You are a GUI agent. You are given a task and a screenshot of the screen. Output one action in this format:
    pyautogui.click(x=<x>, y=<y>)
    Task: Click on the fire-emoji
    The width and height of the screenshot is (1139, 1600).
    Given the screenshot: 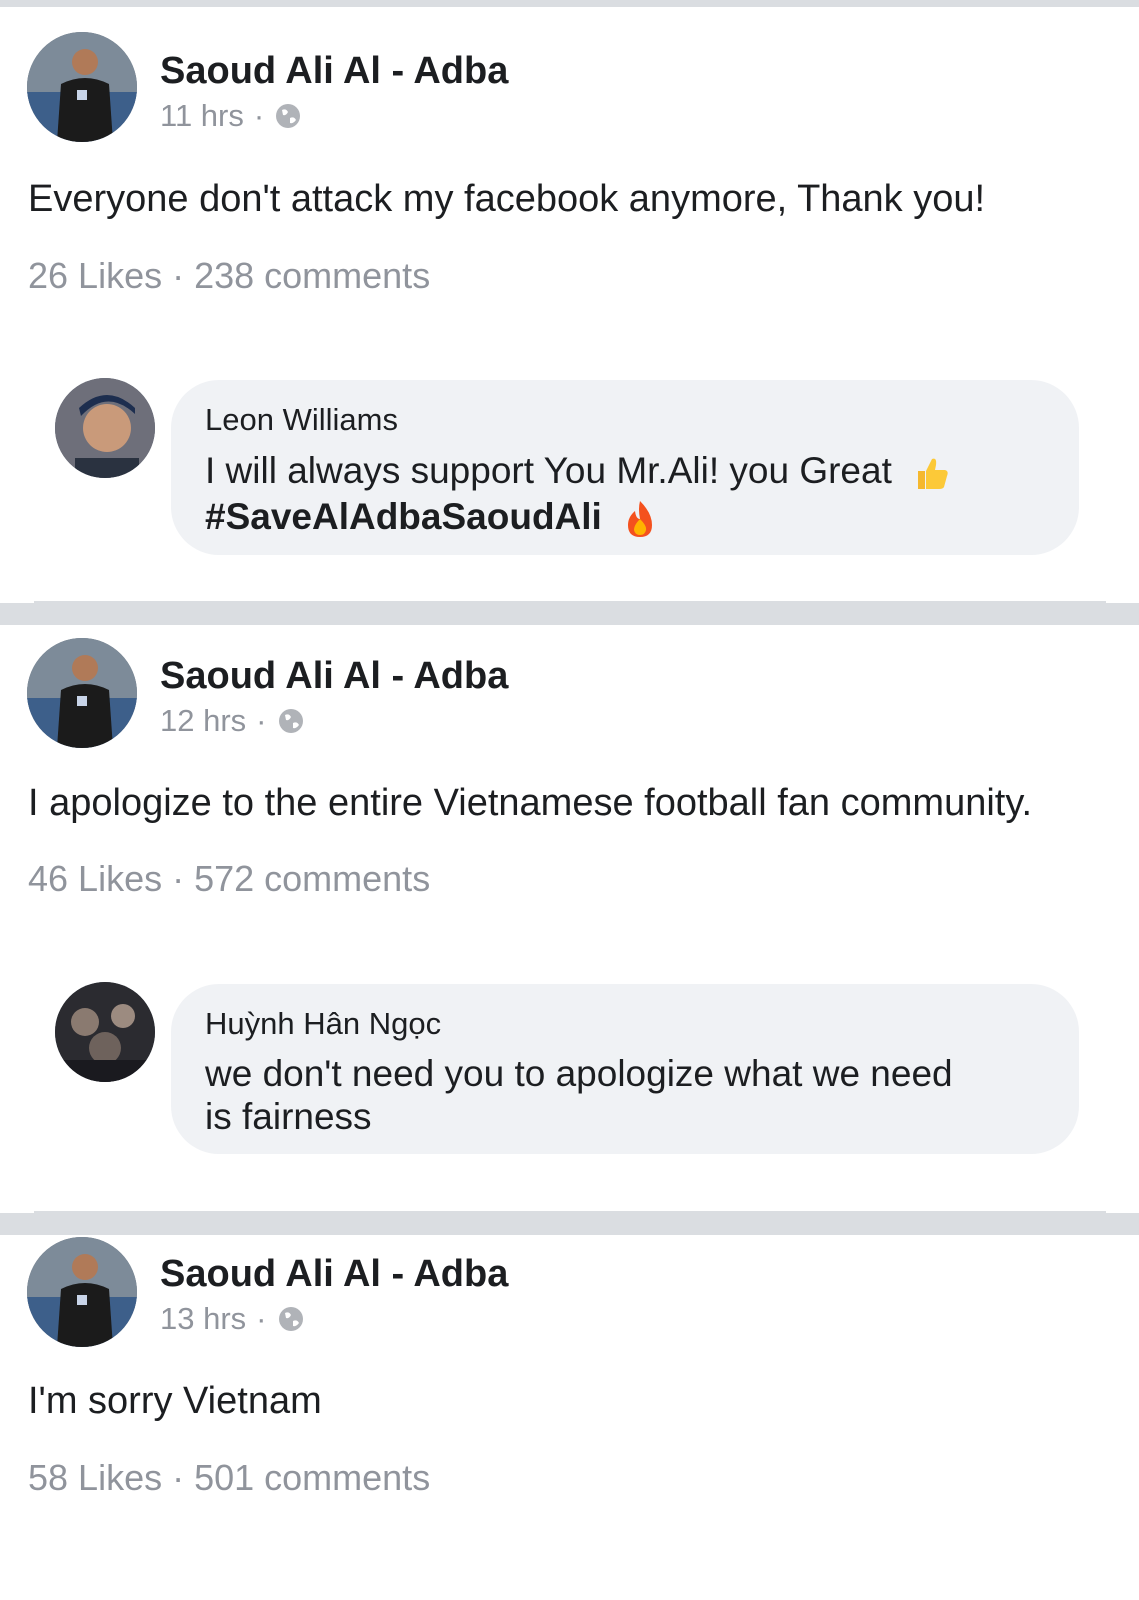 What is the action you would take?
    pyautogui.click(x=640, y=519)
    